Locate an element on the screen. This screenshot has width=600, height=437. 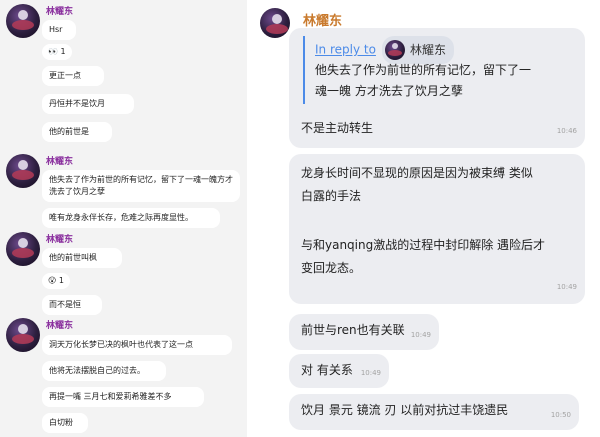
quoted-text-line: 魂一魄 方才洗去了饮月之孽 is located at coordinates (389, 91).